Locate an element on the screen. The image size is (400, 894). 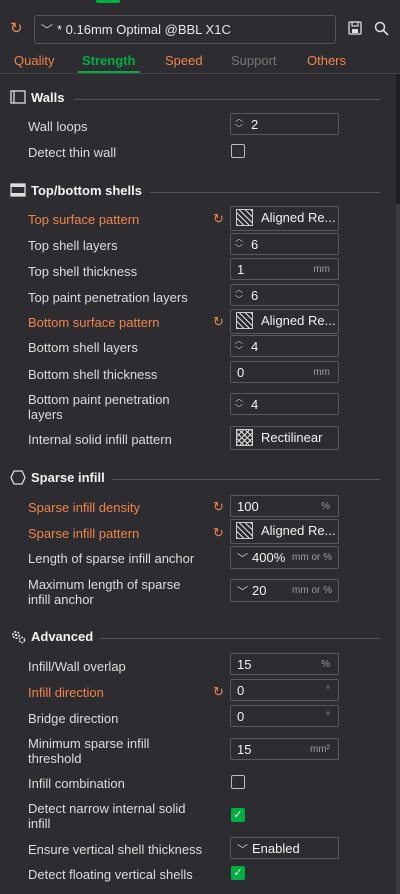
setting-label: Sparse infill density is located at coordinates (84, 507).